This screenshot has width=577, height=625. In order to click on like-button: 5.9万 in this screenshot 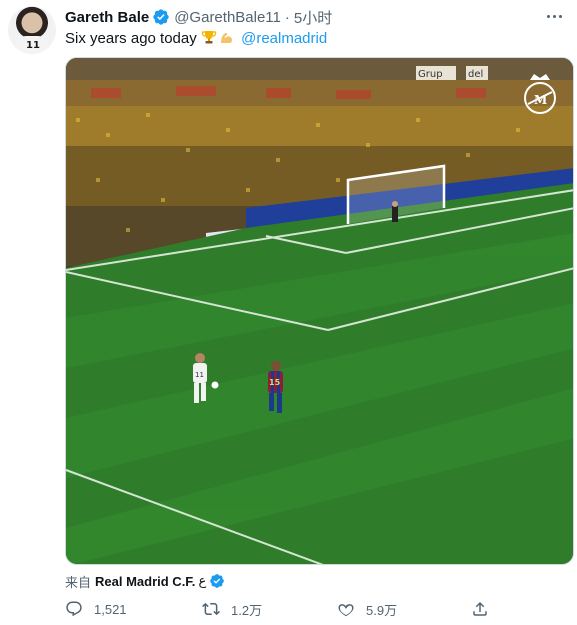, I will do `click(367, 609)`.